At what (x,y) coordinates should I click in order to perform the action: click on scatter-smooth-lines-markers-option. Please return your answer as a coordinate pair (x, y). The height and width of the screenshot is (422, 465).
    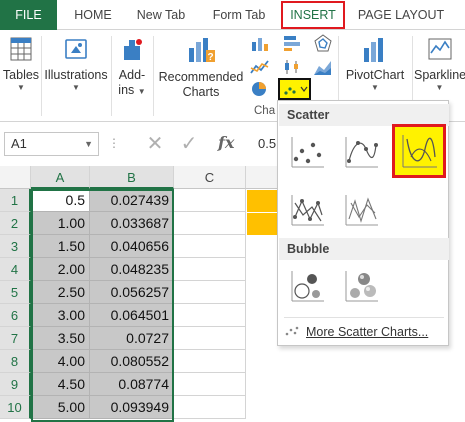
    Looking at the image, I should click on (361, 152).